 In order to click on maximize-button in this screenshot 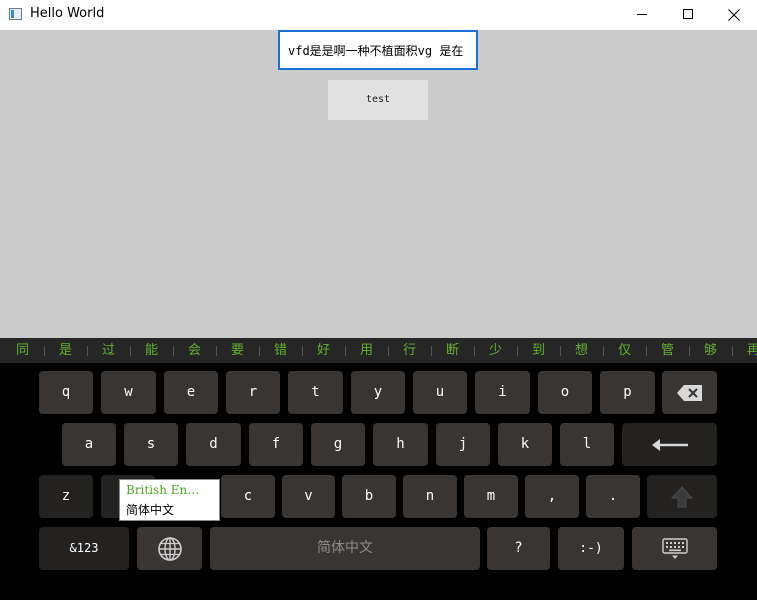, I will do `click(688, 15)`.